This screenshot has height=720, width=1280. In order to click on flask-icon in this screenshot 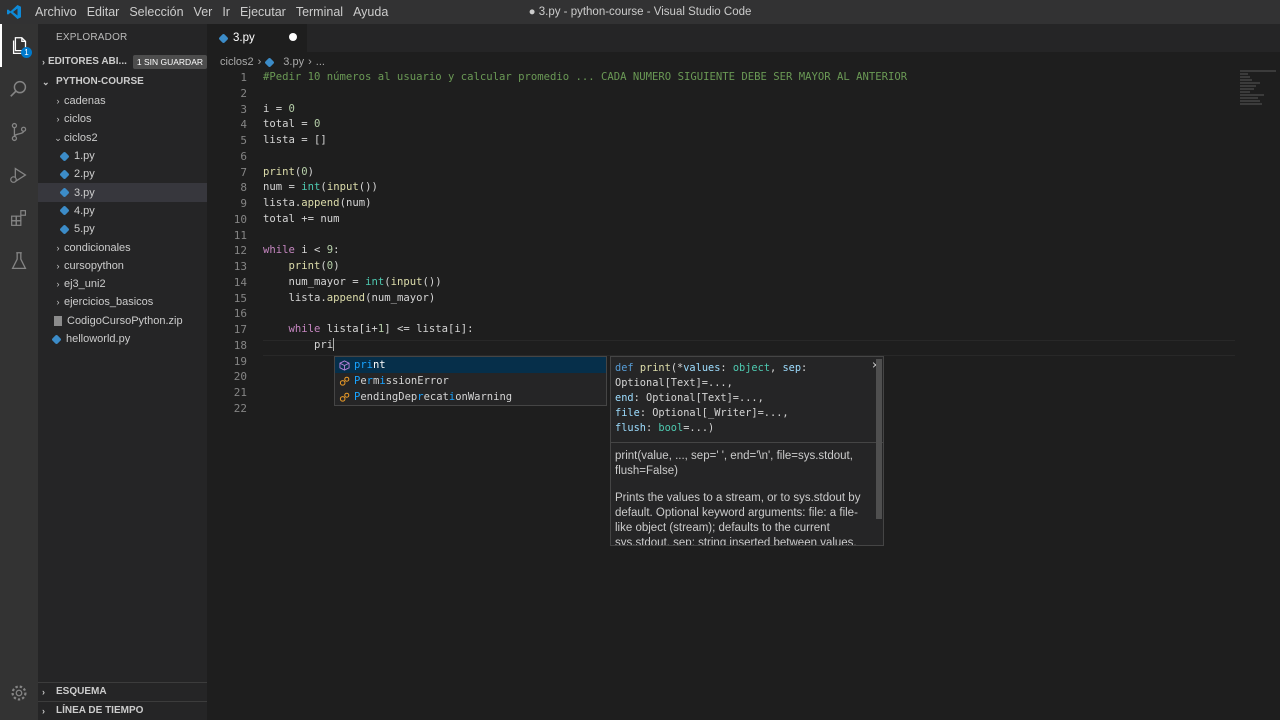, I will do `click(19, 260)`.